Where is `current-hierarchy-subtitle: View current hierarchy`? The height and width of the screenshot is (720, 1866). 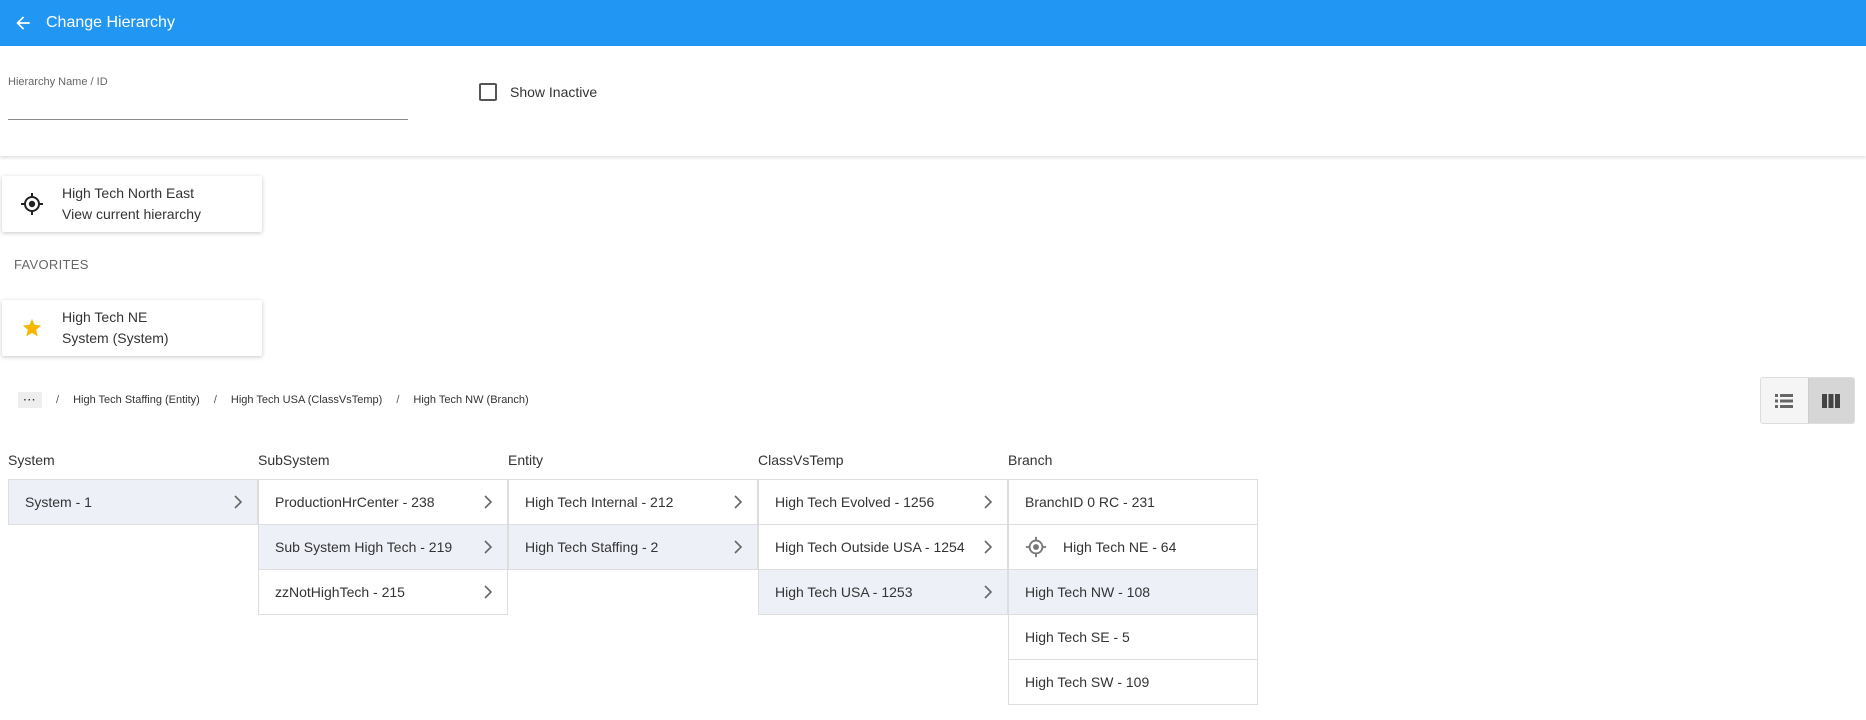 current-hierarchy-subtitle: View current hierarchy is located at coordinates (132, 214).